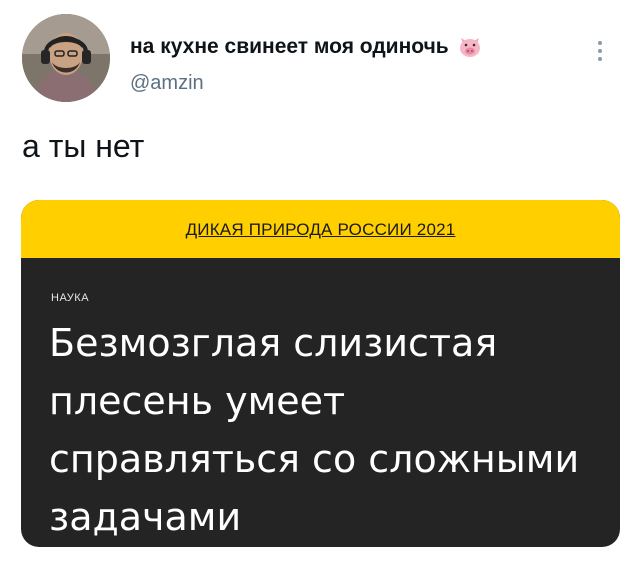 This screenshot has width=640, height=574. I want to click on card-category: НАУКА, so click(70, 298).